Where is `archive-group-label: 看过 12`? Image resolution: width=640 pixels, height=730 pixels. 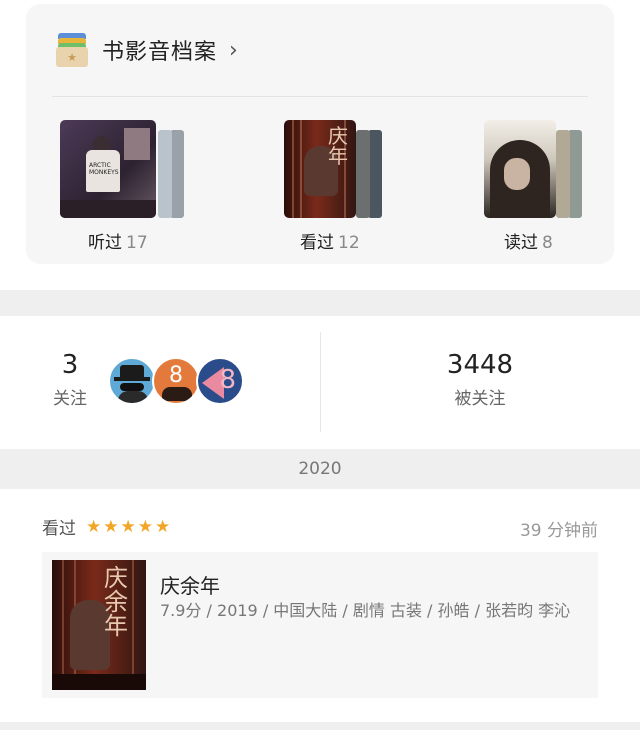
archive-group-label: 看过 12 is located at coordinates (330, 240).